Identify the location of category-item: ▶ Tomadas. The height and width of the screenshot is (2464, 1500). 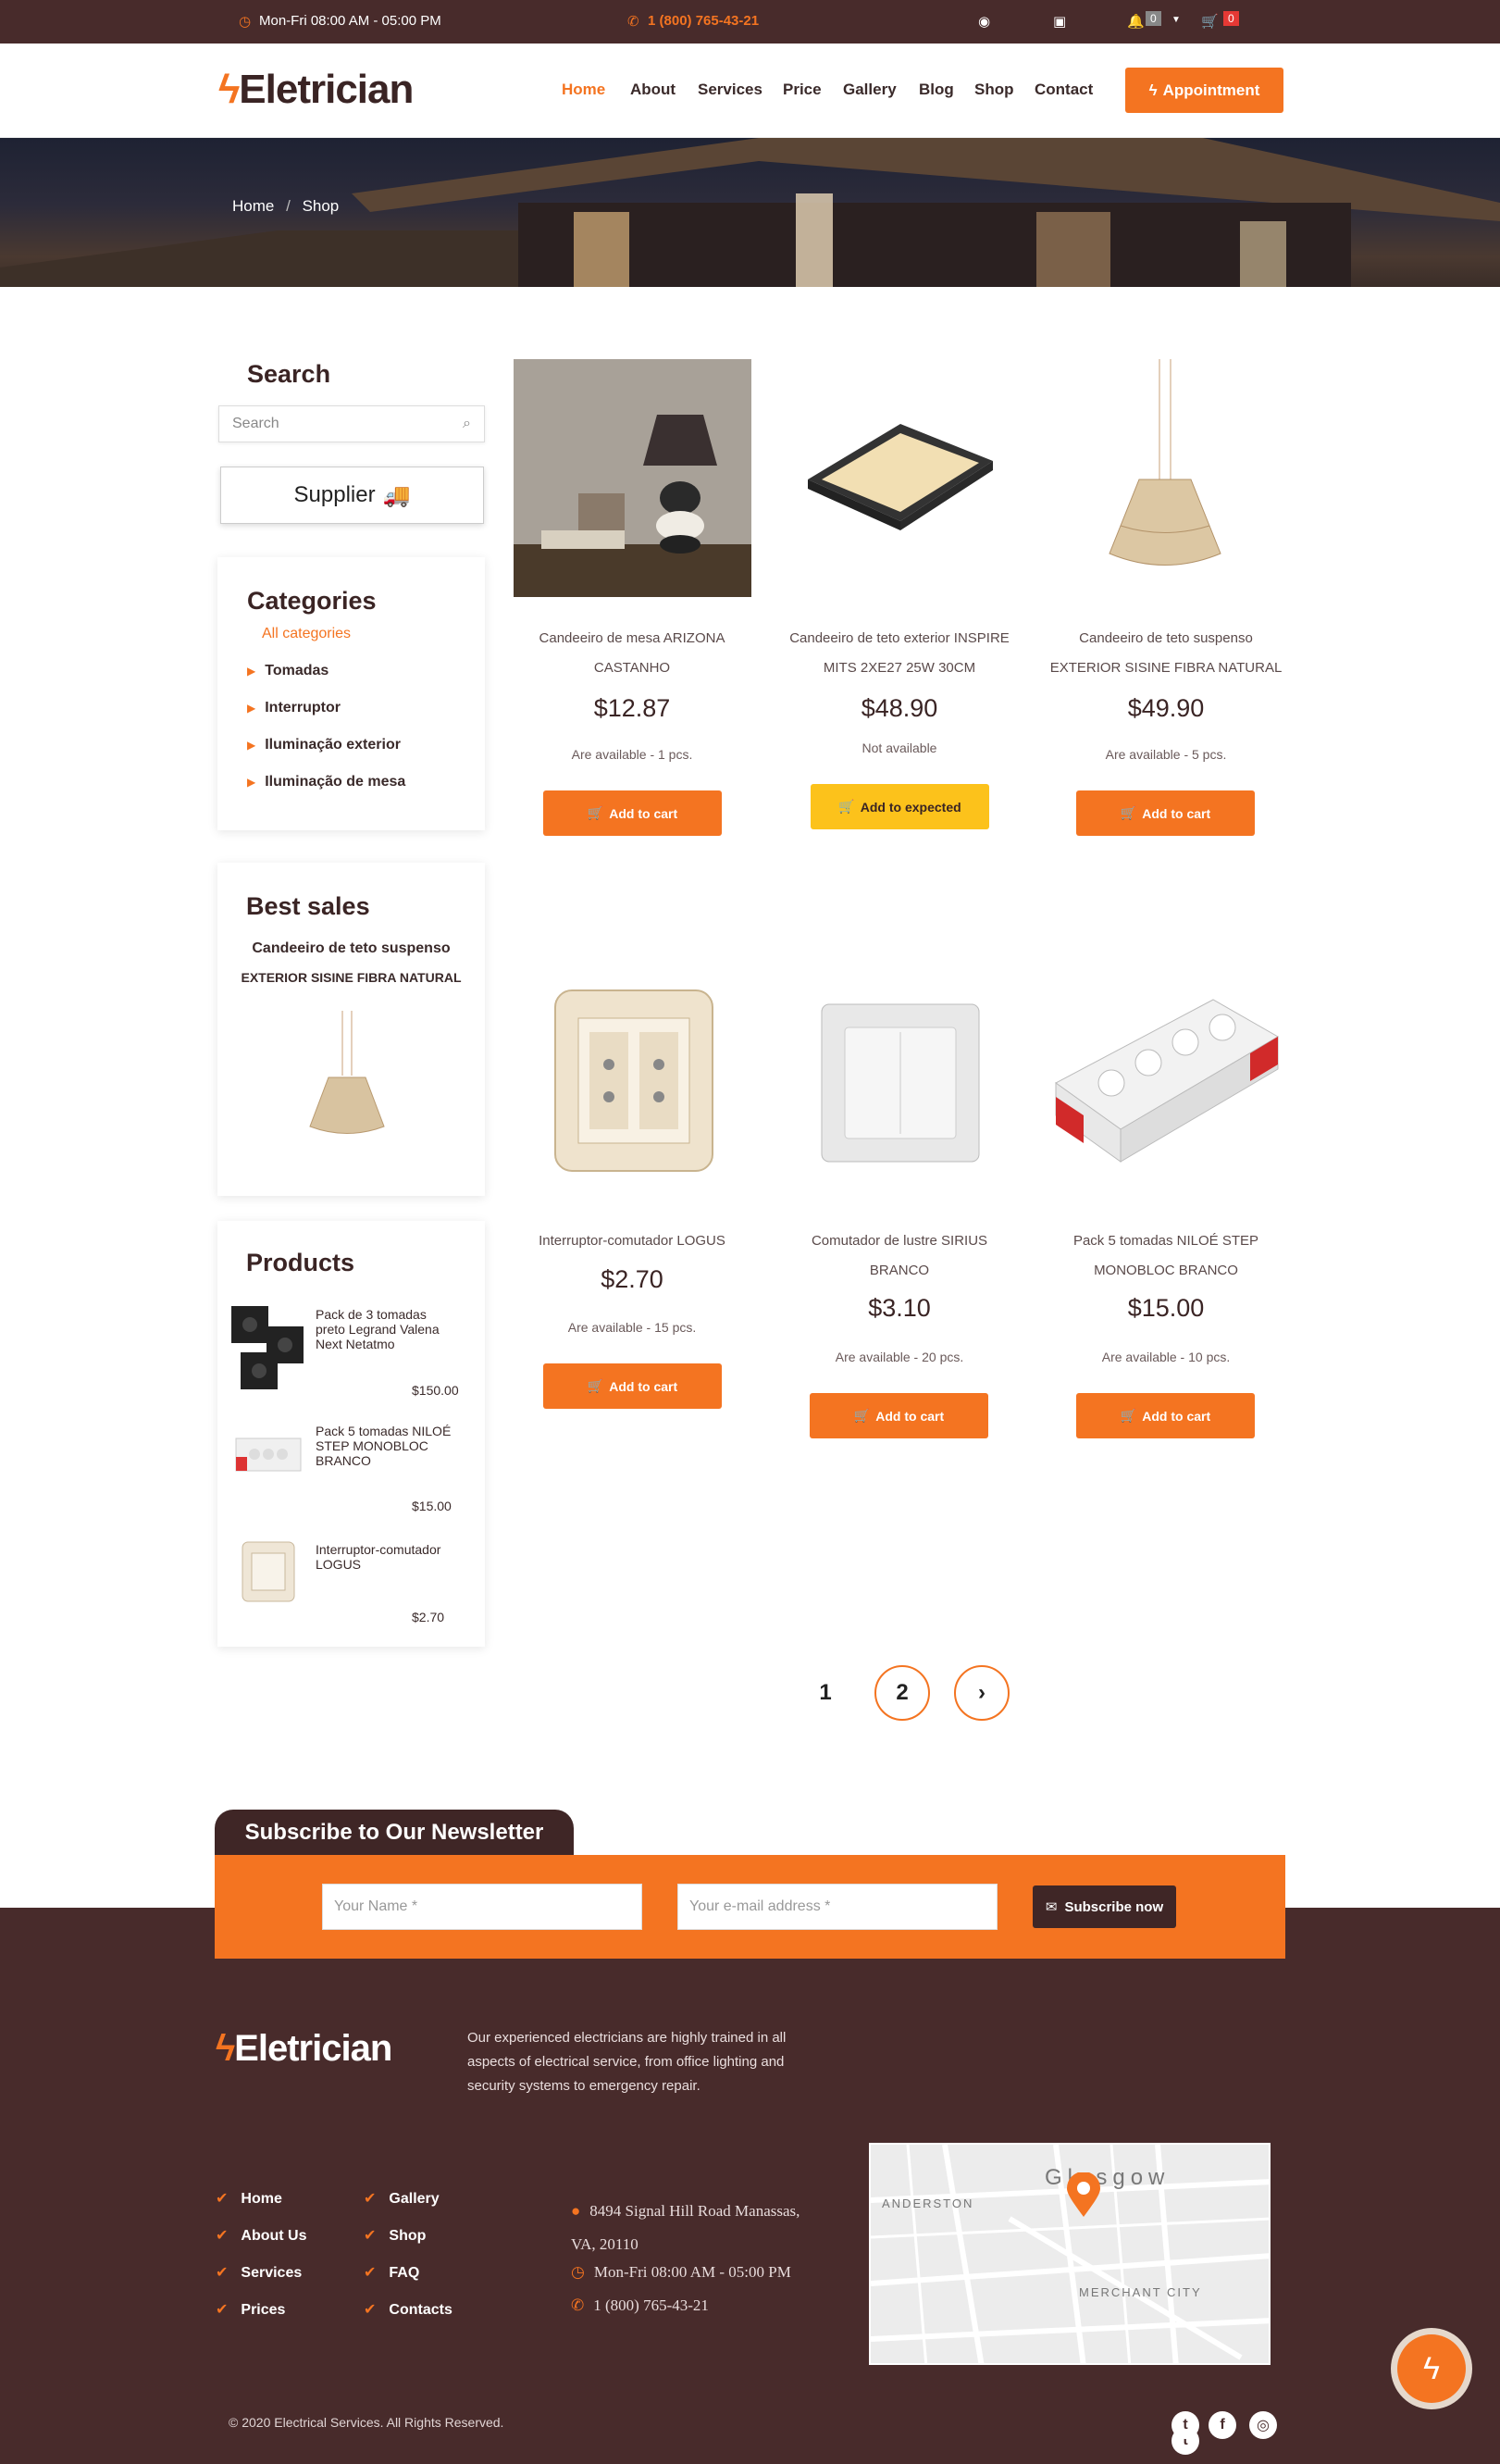
(288, 671).